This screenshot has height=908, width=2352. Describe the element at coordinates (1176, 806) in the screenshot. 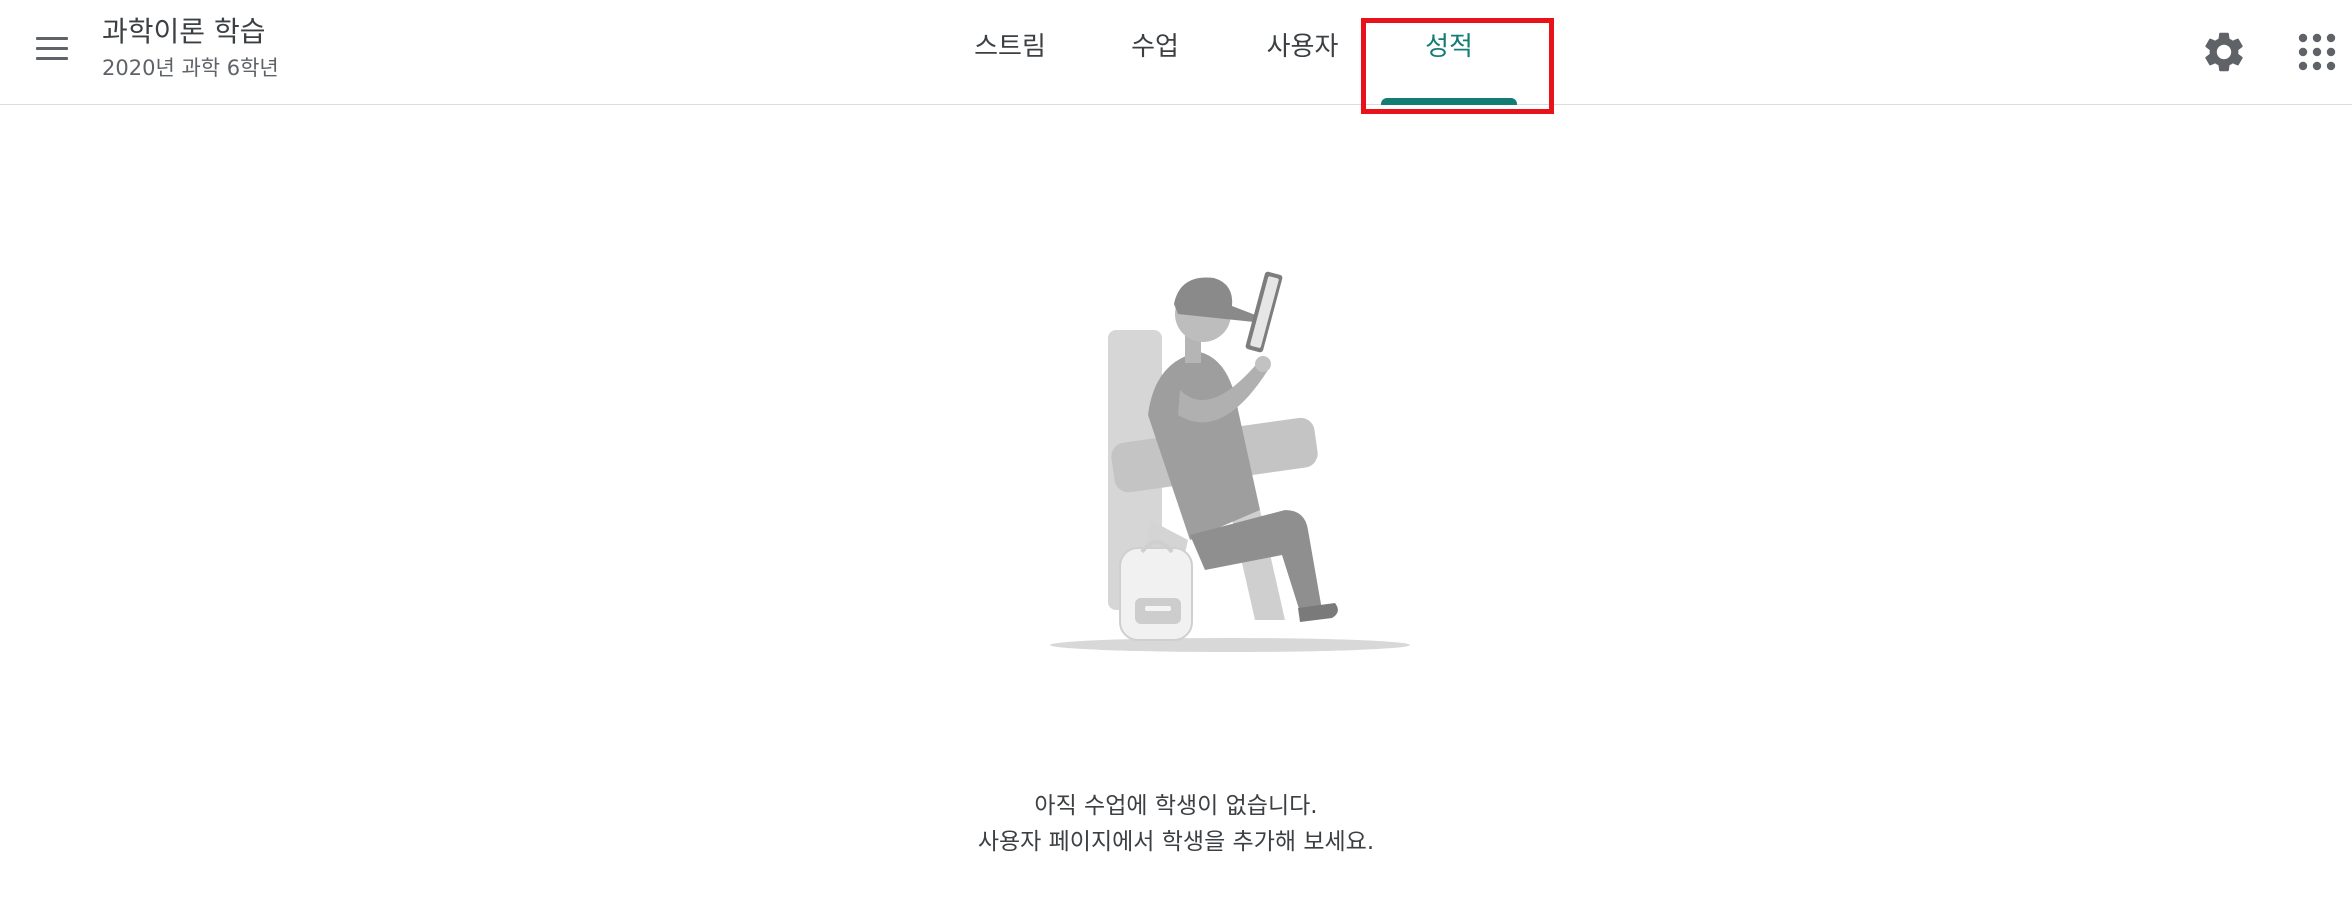

I see `empty-state-line-1: 아직 수업에 학생이 없습니다.` at that location.